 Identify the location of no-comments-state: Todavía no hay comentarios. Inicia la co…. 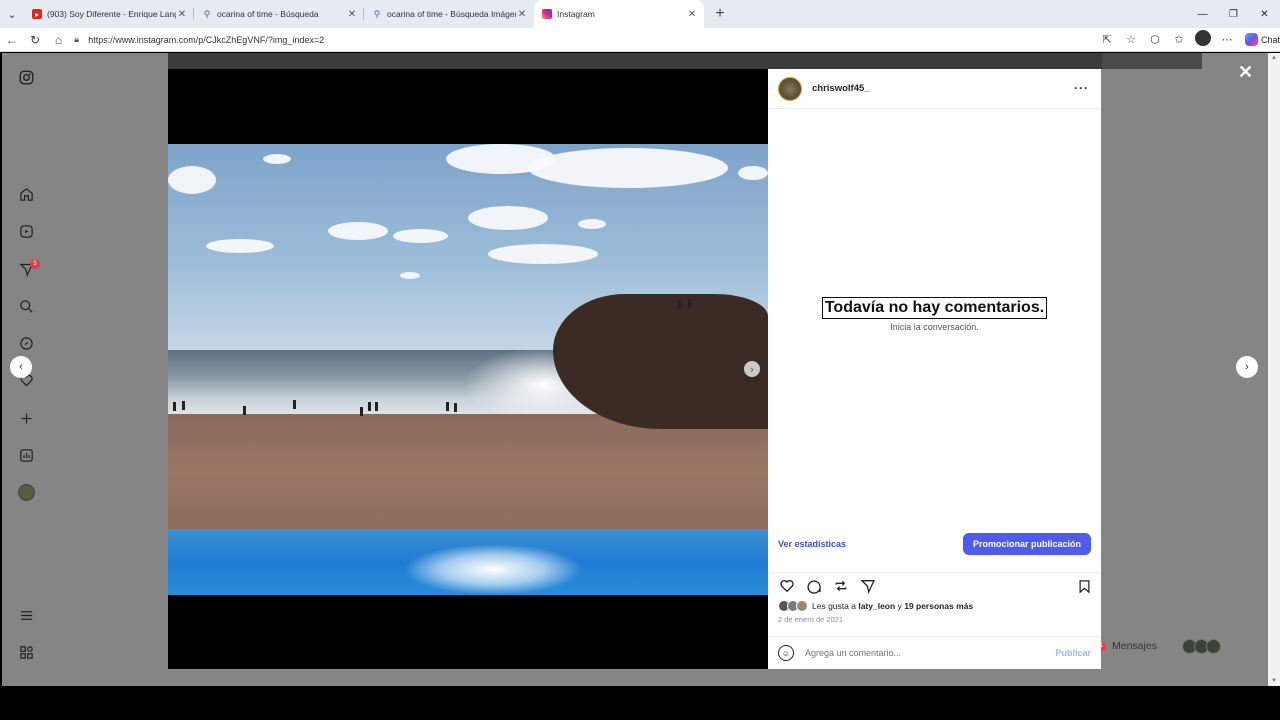
(934, 314).